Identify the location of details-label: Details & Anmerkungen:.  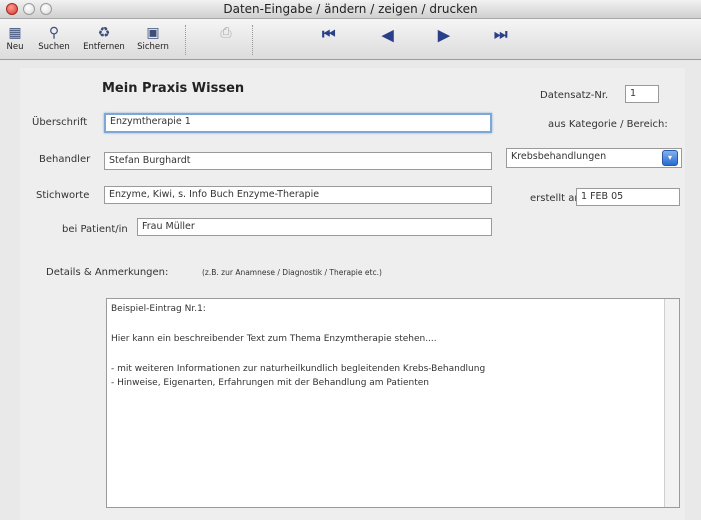
(107, 272).